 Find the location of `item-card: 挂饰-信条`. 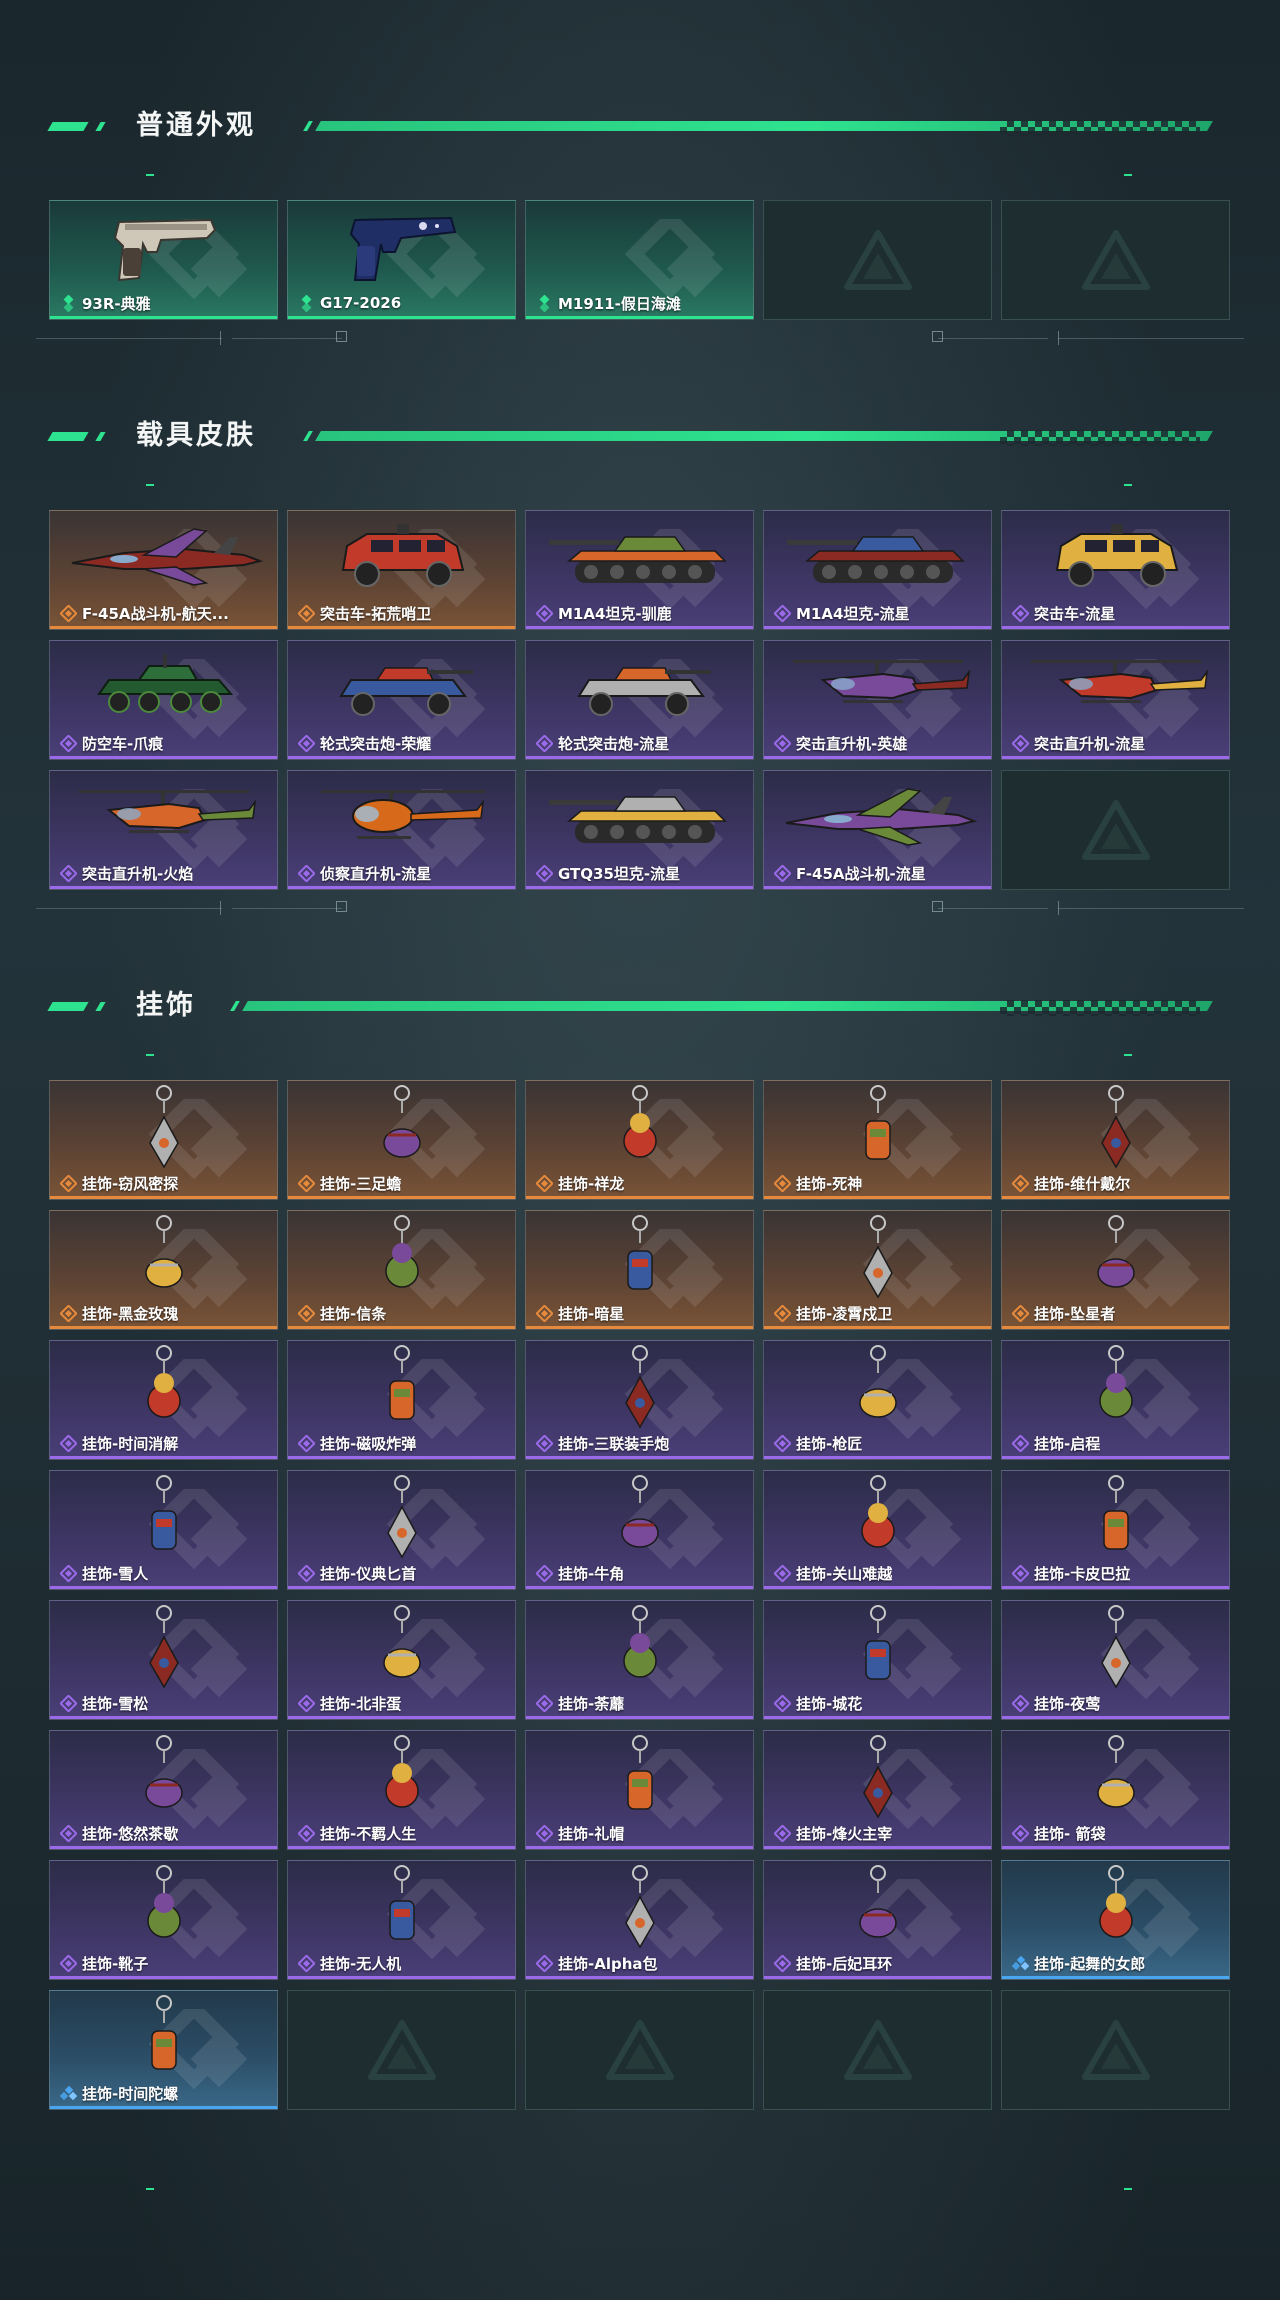

item-card: 挂饰-信条 is located at coordinates (401, 1270).